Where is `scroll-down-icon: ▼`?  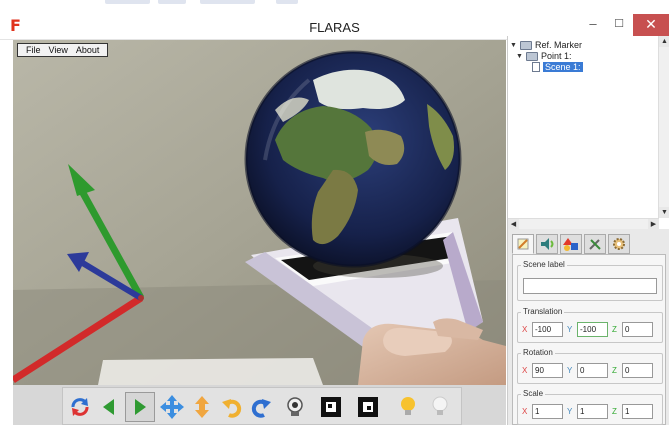 scroll-down-icon: ▼ is located at coordinates (664, 212).